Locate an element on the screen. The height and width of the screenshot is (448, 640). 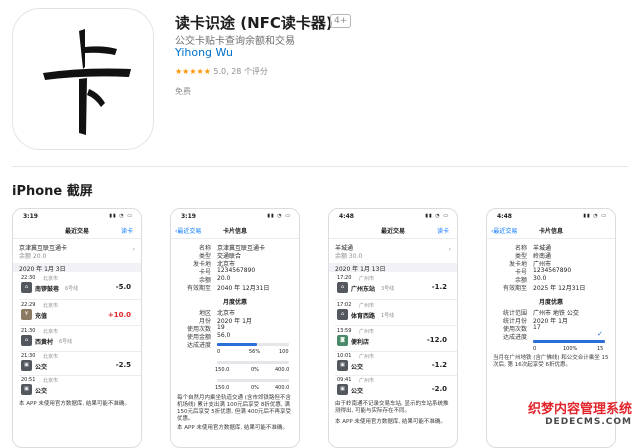
status-bar: 4:48 ▮▮ ◔ ▭ is located at coordinates (551, 216).